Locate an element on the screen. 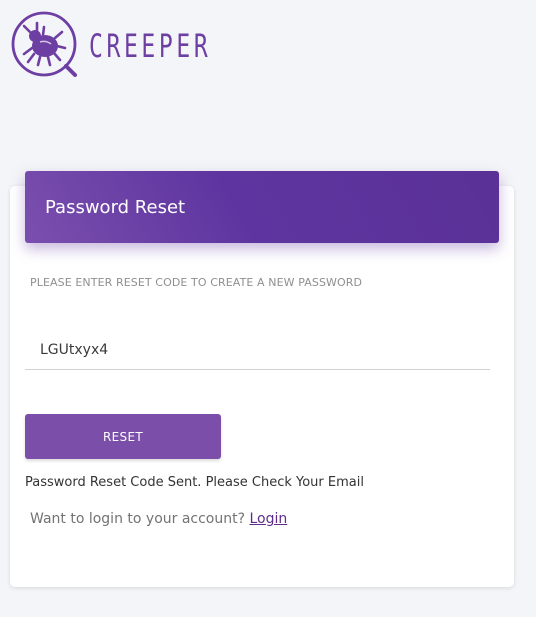 The image size is (536, 617). card-title: Password Reset is located at coordinates (115, 207).